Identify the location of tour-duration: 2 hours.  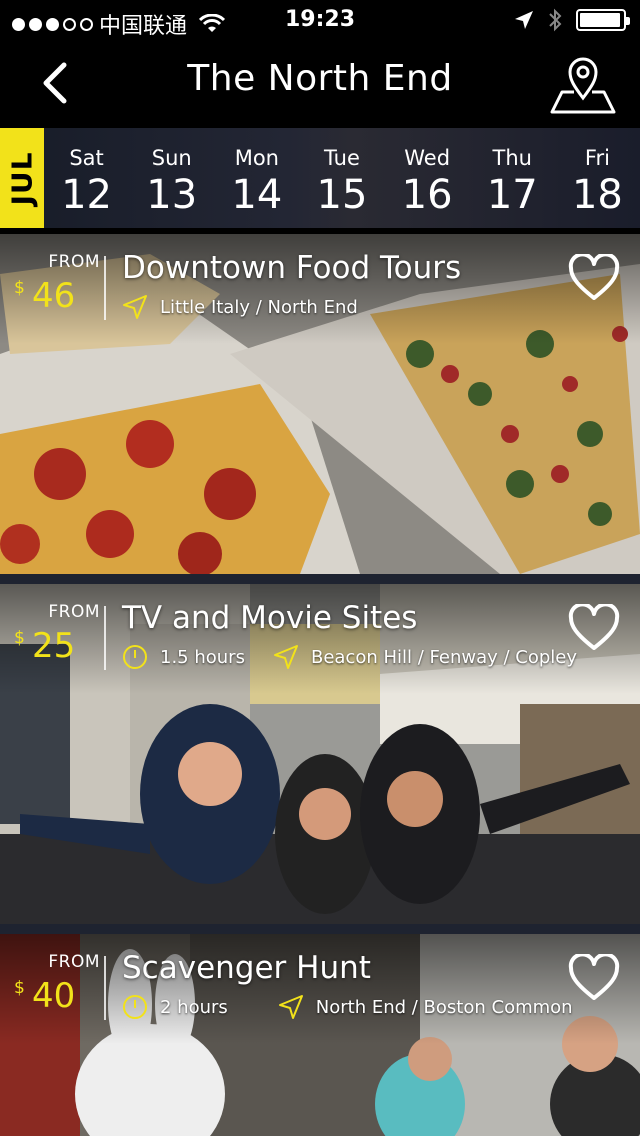
(194, 1007).